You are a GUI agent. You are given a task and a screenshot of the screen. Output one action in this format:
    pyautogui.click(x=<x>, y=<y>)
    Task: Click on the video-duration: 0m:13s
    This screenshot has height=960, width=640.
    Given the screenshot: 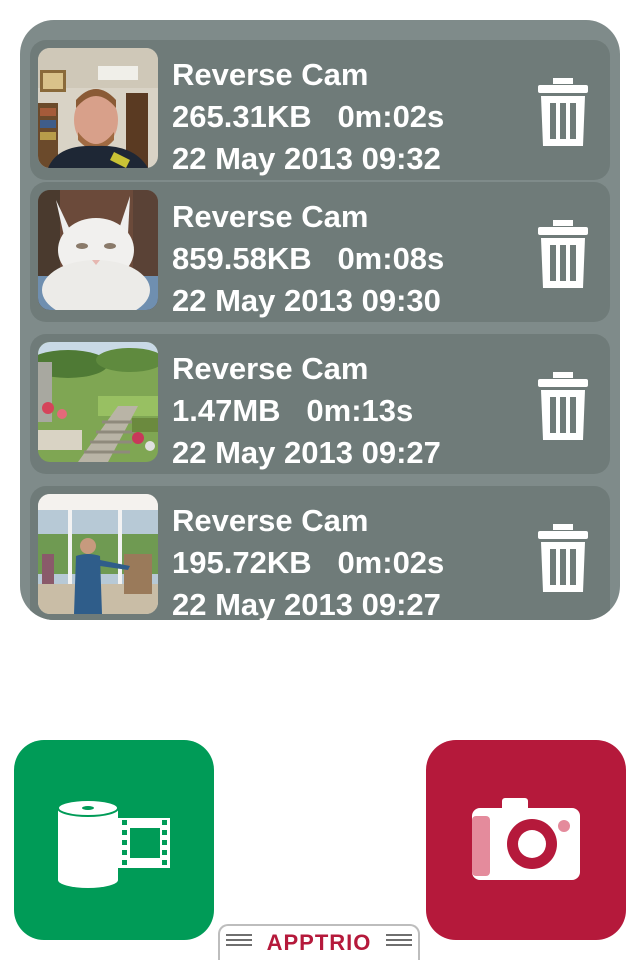 What is the action you would take?
    pyautogui.click(x=360, y=410)
    